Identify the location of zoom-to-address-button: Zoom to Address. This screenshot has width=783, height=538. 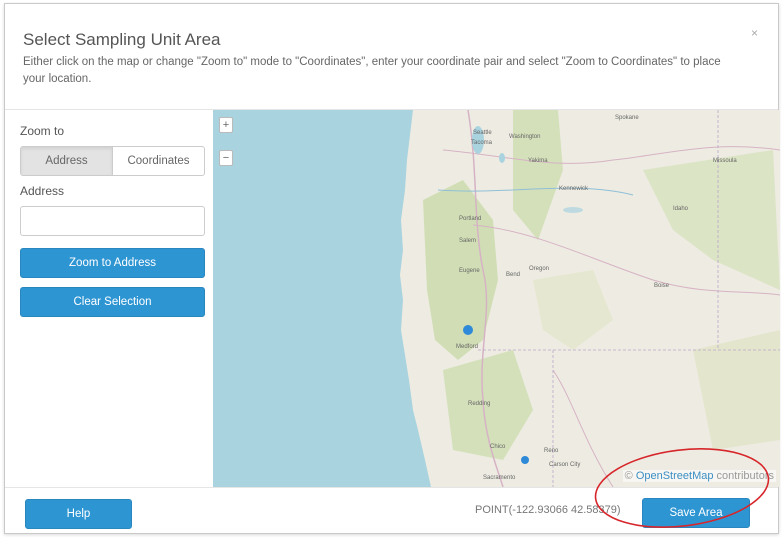
(112, 263).